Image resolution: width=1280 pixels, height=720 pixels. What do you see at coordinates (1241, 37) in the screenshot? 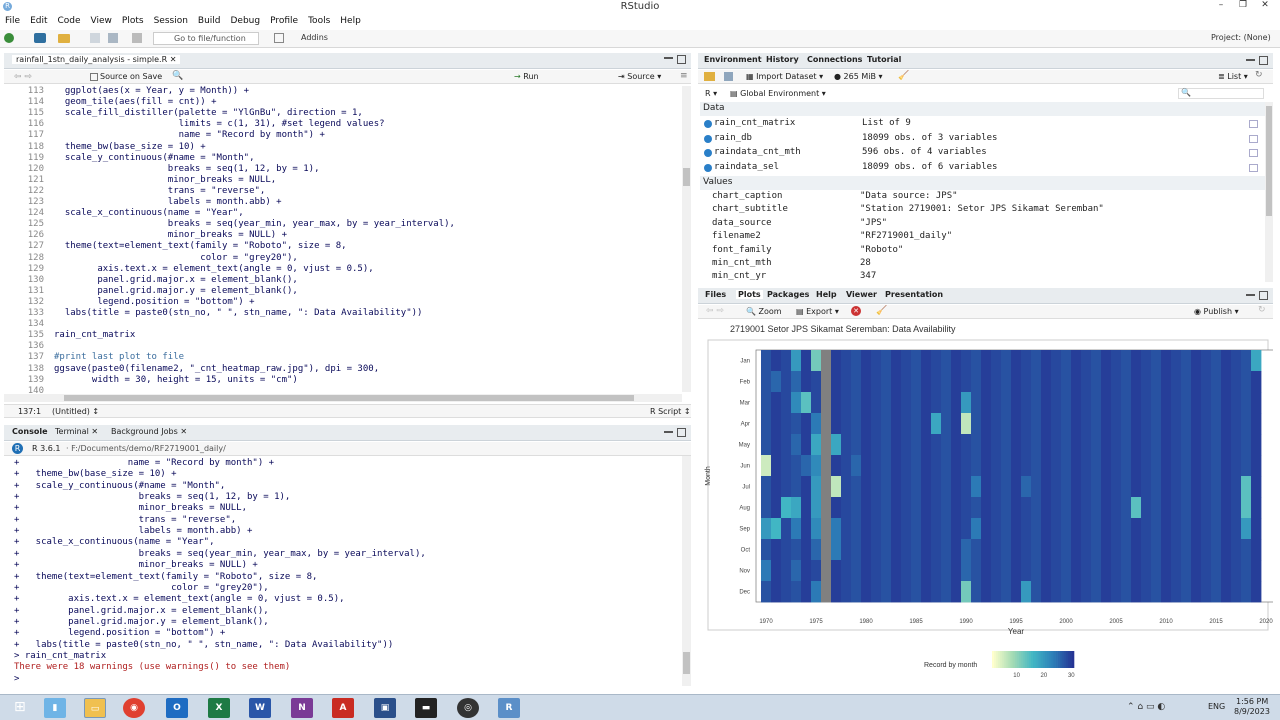
I see `project-menu: Project: (None)` at bounding box center [1241, 37].